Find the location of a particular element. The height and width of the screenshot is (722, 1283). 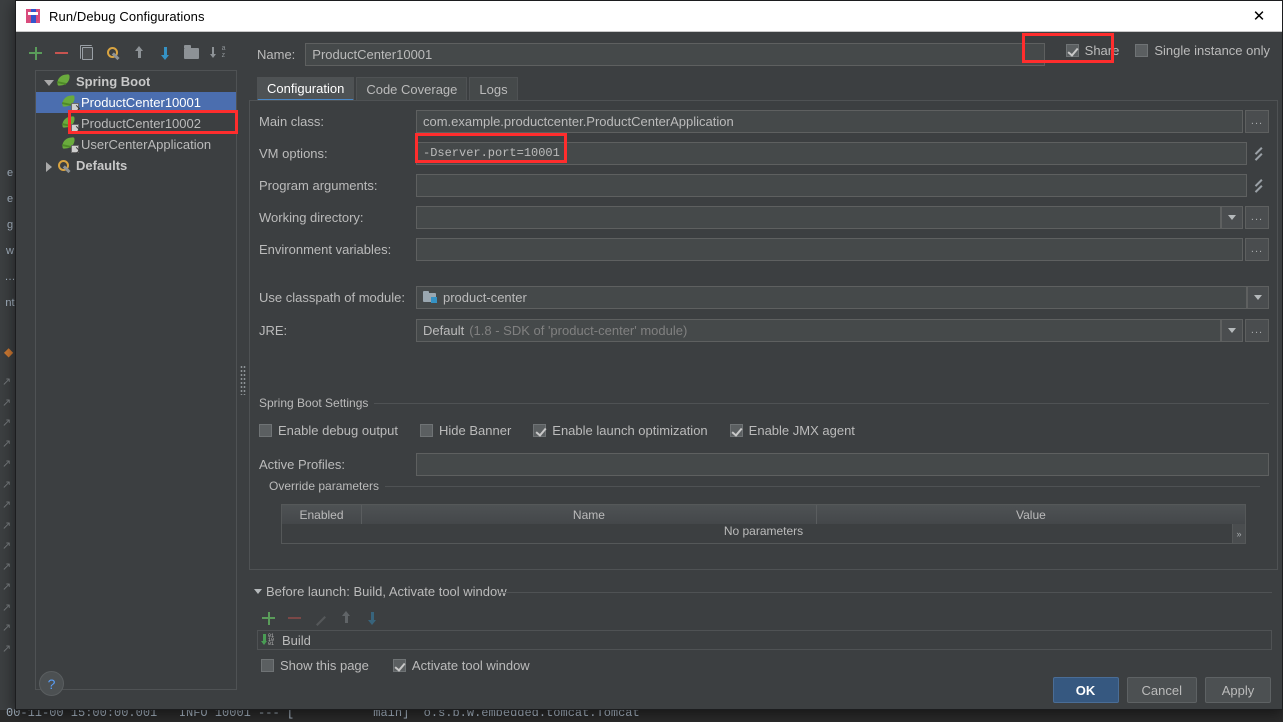

column-header-name: Name is located at coordinates (589, 514).